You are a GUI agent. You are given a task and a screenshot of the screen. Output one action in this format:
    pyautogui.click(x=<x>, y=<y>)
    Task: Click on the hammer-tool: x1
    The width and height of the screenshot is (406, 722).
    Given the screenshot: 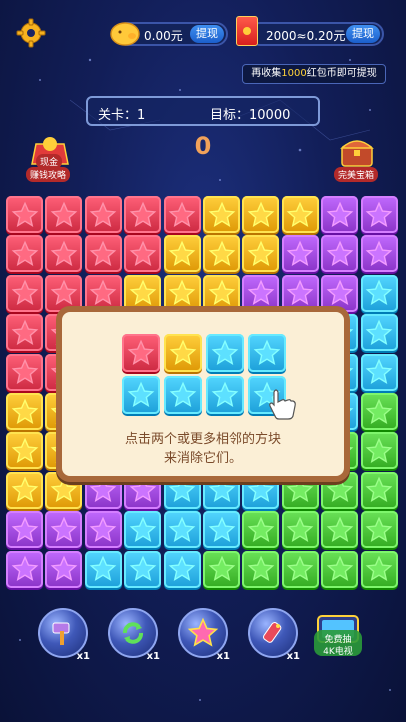 What is the action you would take?
    pyautogui.click(x=64, y=635)
    